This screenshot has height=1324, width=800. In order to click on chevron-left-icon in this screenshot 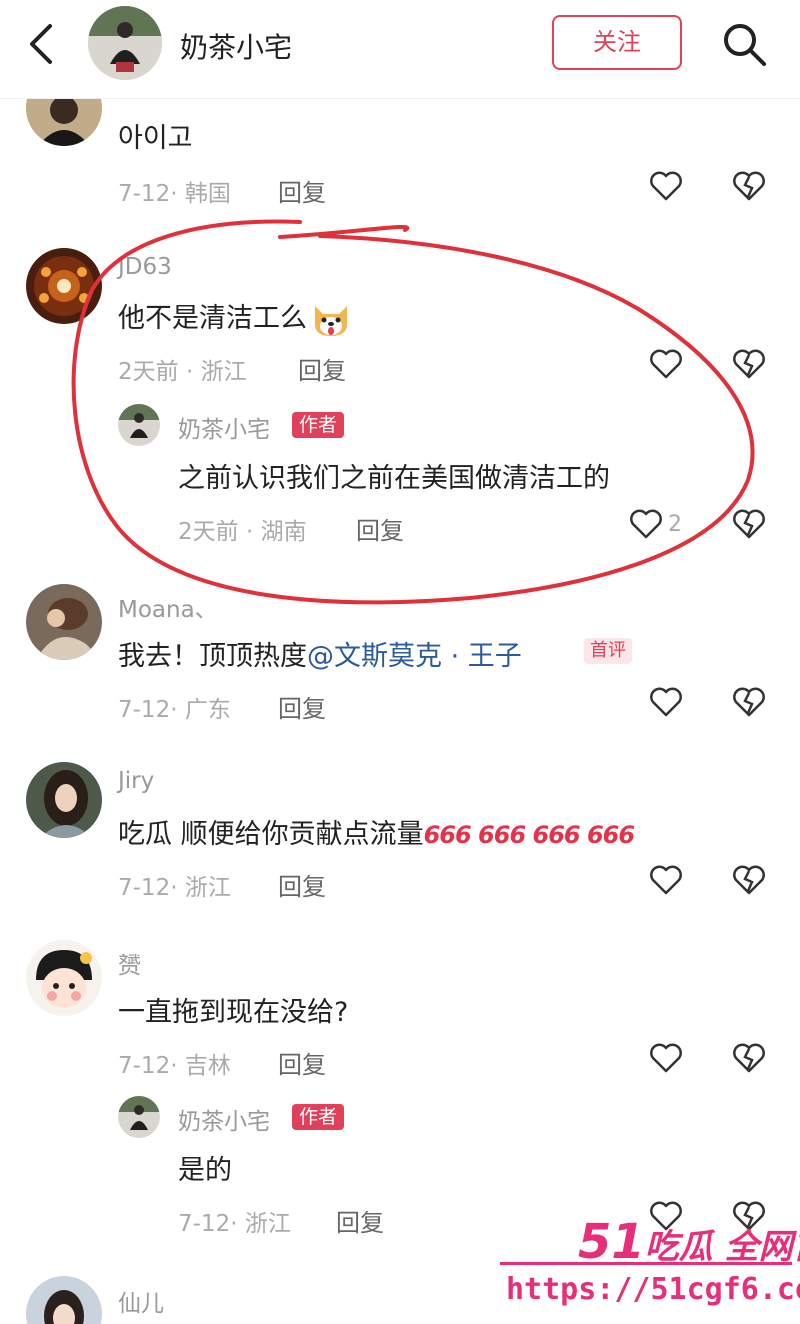, I will do `click(41, 44)`.